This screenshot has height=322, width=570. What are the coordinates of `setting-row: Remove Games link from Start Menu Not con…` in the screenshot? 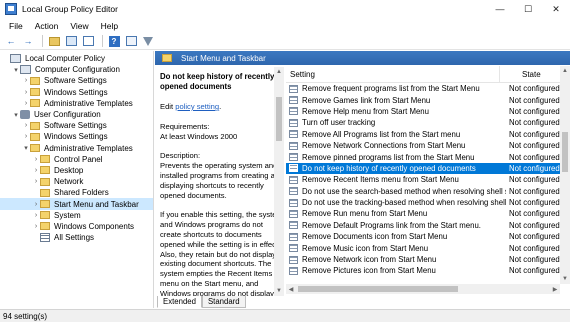 It's located at (423, 99).